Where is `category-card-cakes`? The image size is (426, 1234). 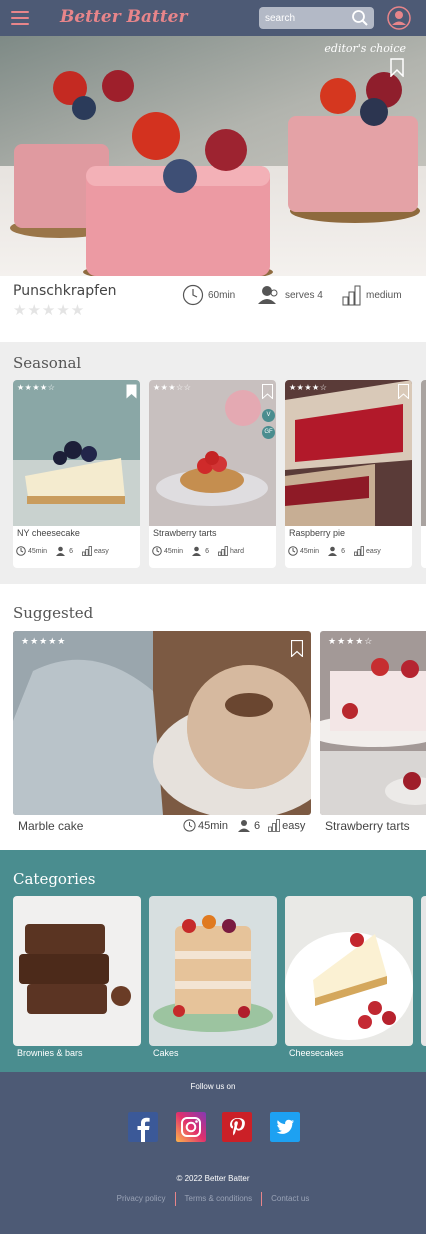 category-card-cakes is located at coordinates (213, 971).